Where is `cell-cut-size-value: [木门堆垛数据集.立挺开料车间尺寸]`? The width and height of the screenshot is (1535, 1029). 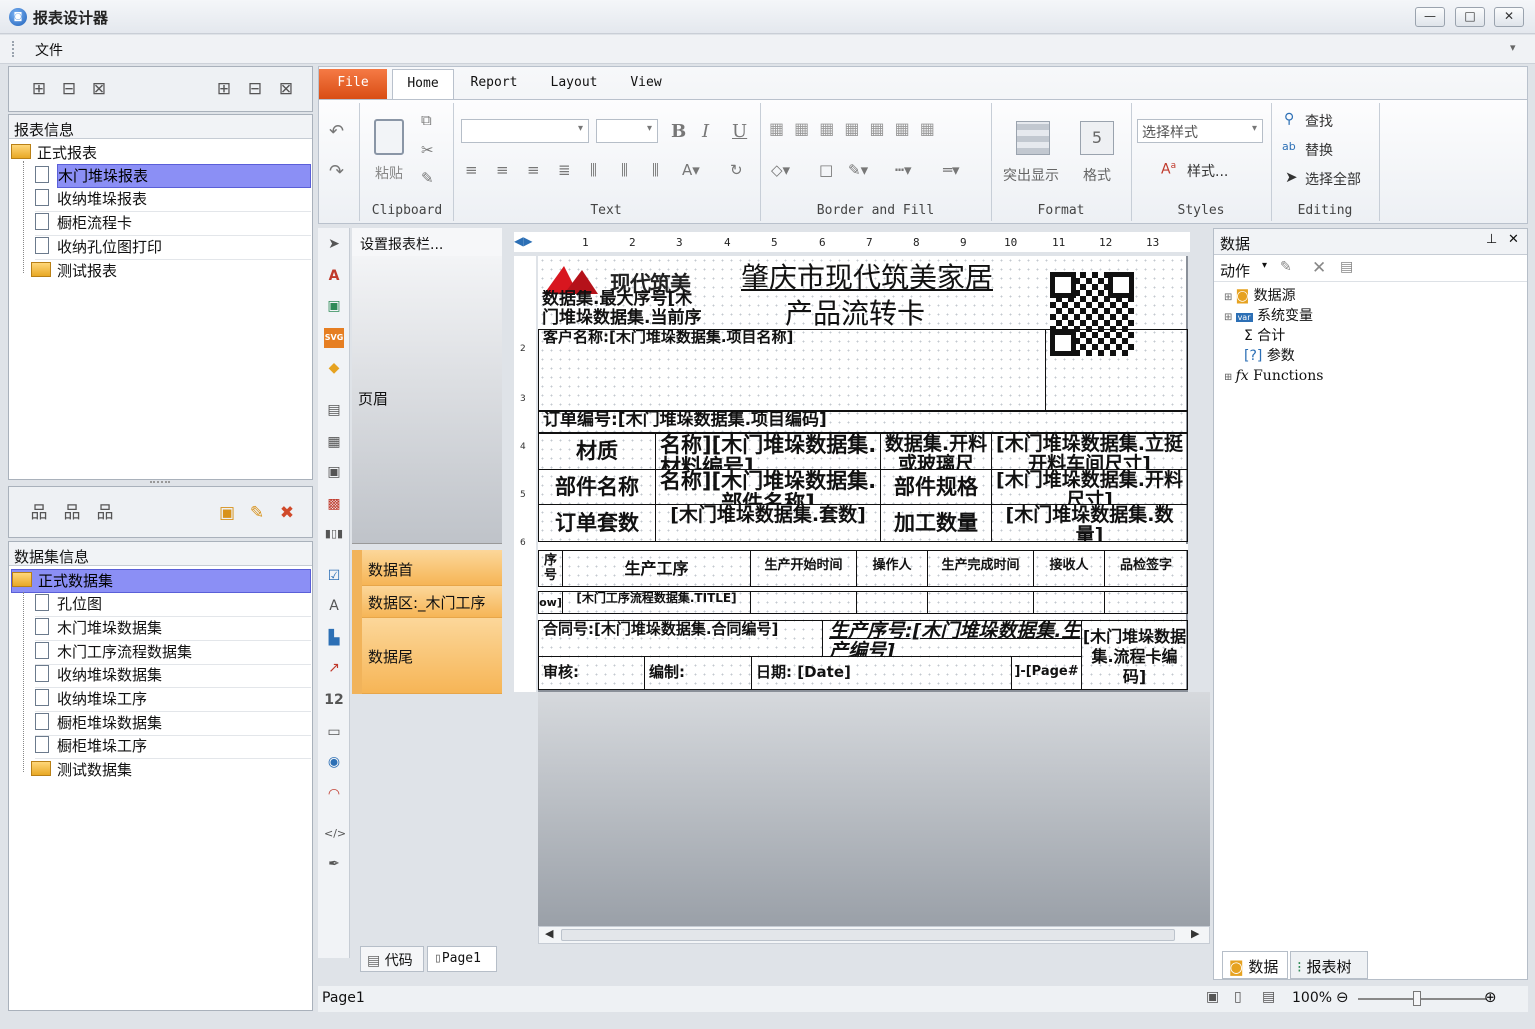
cell-cut-size-value: [木门堆垛数据集.立挺开料车间尺寸] is located at coordinates (1089, 451).